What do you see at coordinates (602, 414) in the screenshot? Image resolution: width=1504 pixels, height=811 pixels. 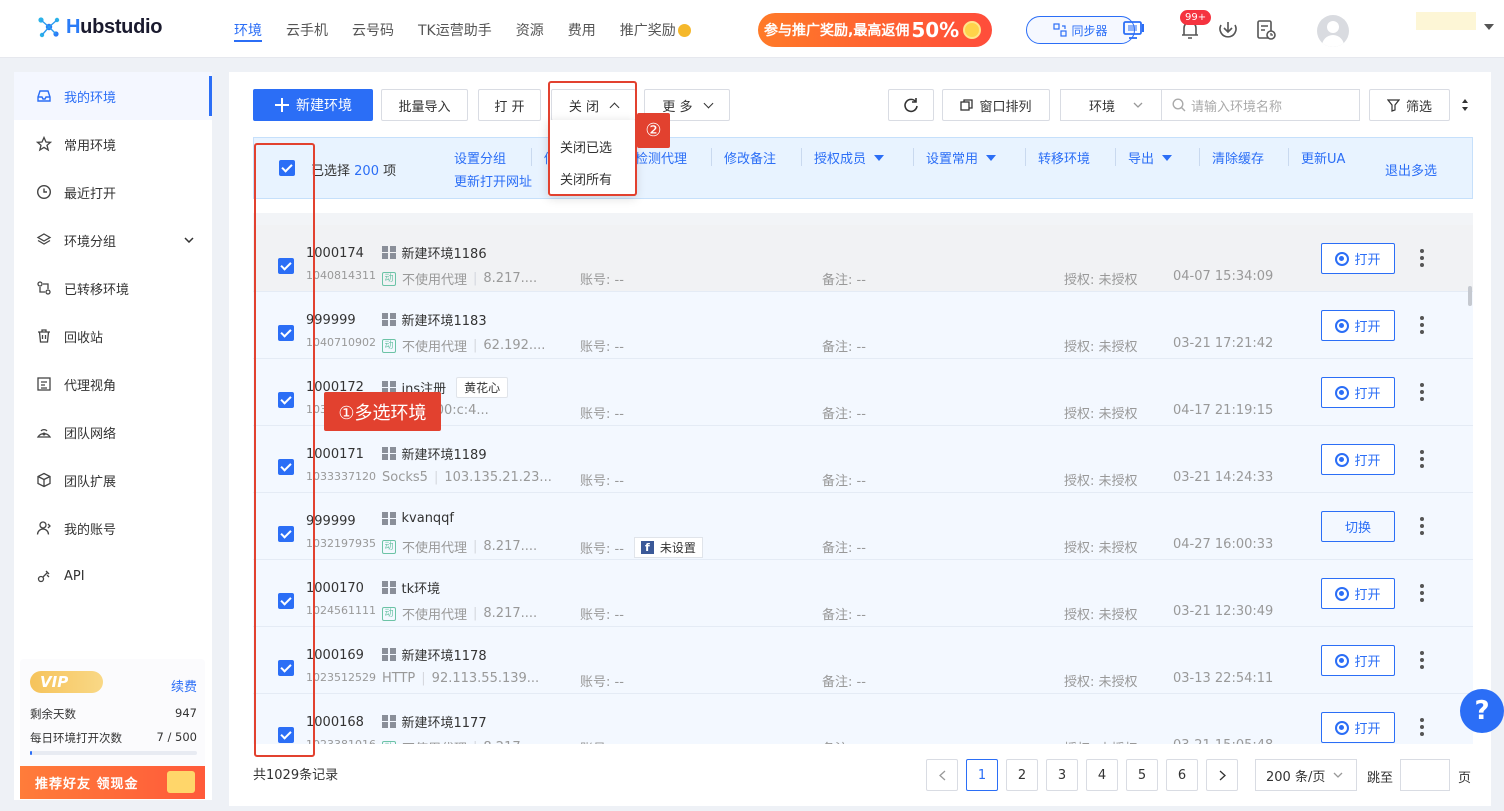 I see `account-cell: 账号: --` at bounding box center [602, 414].